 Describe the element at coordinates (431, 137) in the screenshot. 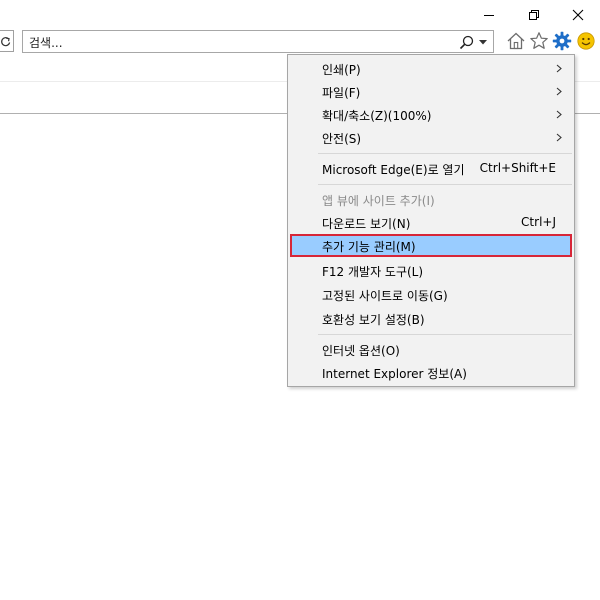

I see `menu-item-safety: 안전(S)` at that location.